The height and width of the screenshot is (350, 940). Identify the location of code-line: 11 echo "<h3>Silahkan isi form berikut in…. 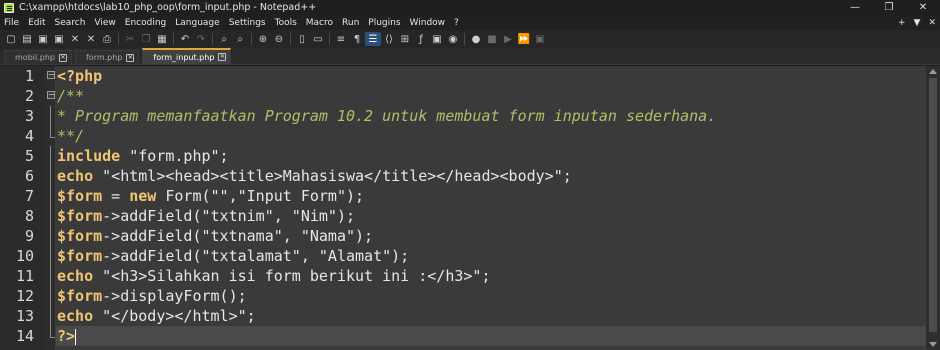
(470, 276).